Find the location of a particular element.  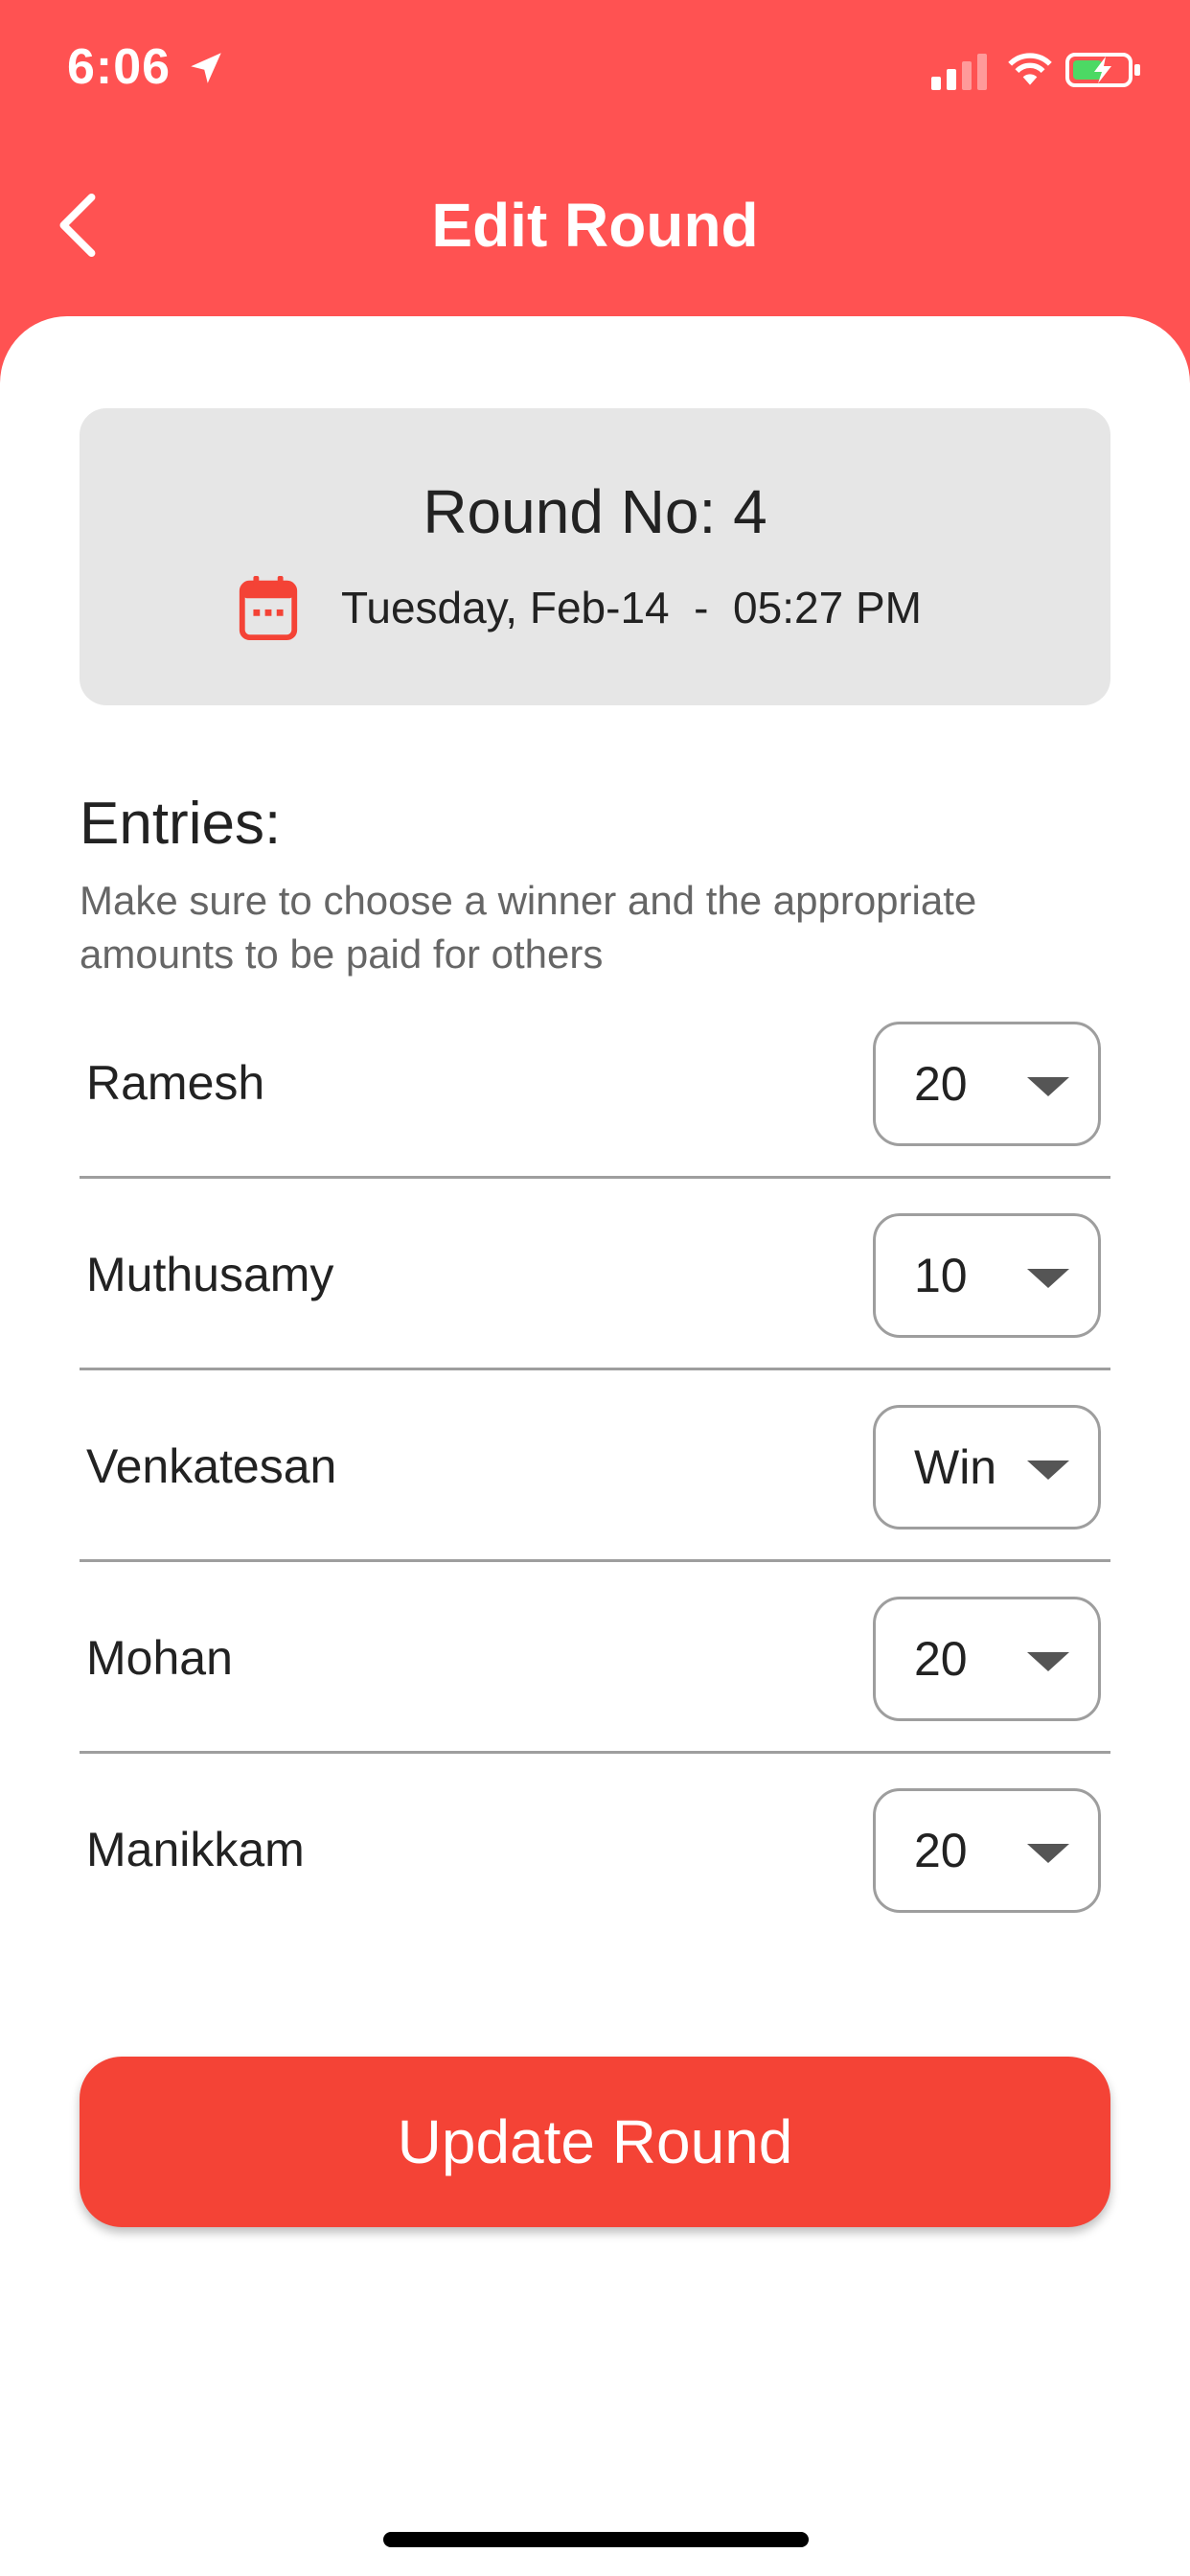

home-indicator is located at coordinates (596, 2539).